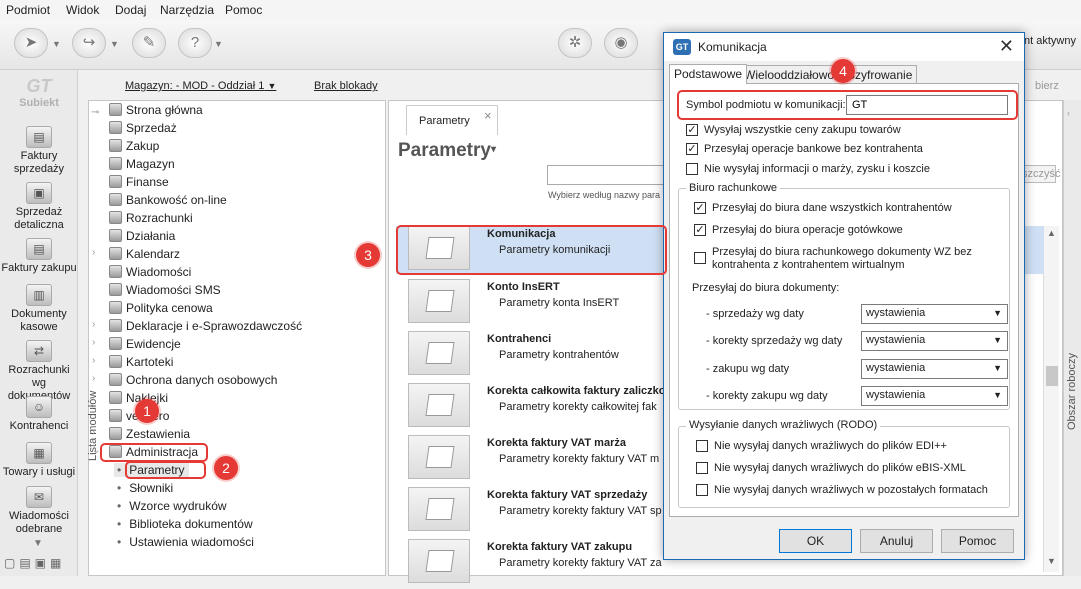  I want to click on nav-dokumenty-kasowe: ▥ Dokumenty kasowe, so click(39, 309).